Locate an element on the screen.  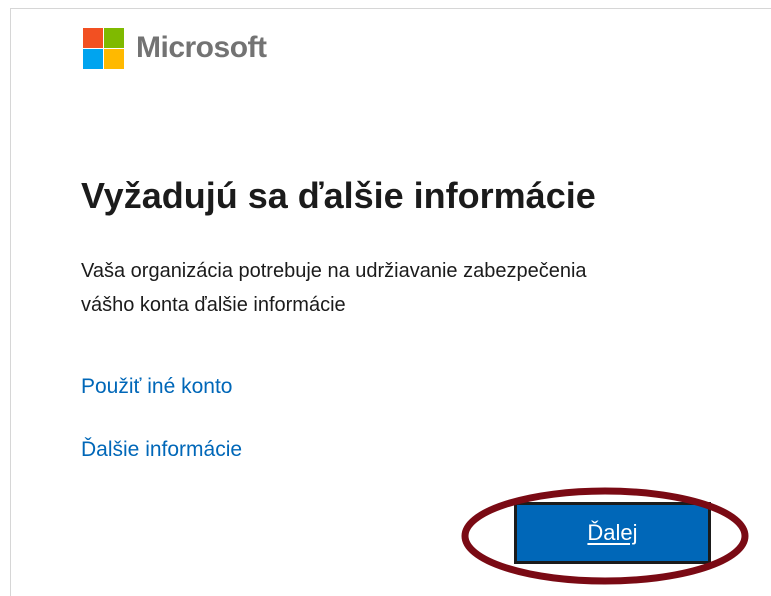
logo-blue-square is located at coordinates (93, 58).